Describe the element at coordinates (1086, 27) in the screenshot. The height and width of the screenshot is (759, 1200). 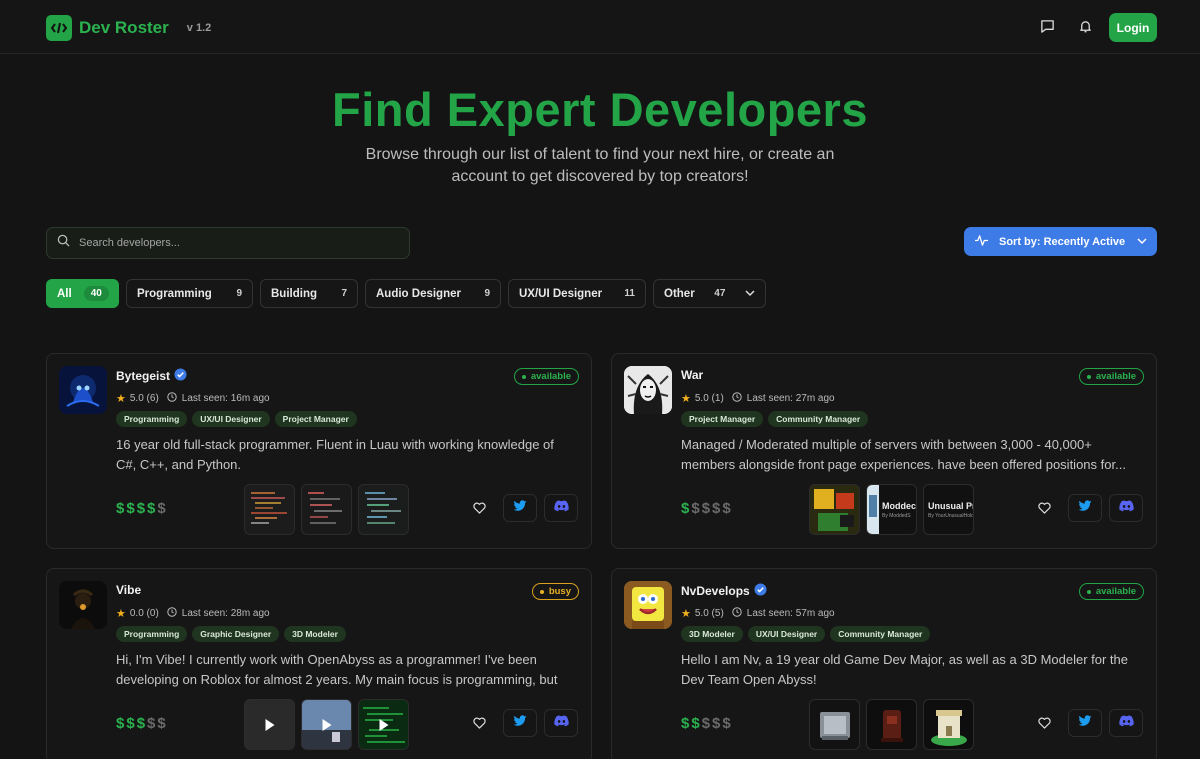
I see `bell-icon` at that location.